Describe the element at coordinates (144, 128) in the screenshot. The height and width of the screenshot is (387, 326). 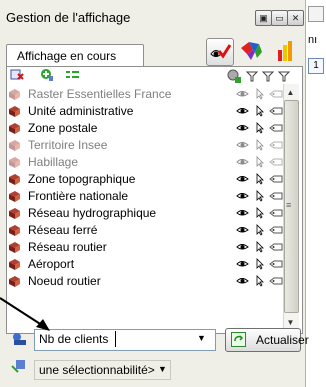
I see `layer-row: Zone postale` at that location.